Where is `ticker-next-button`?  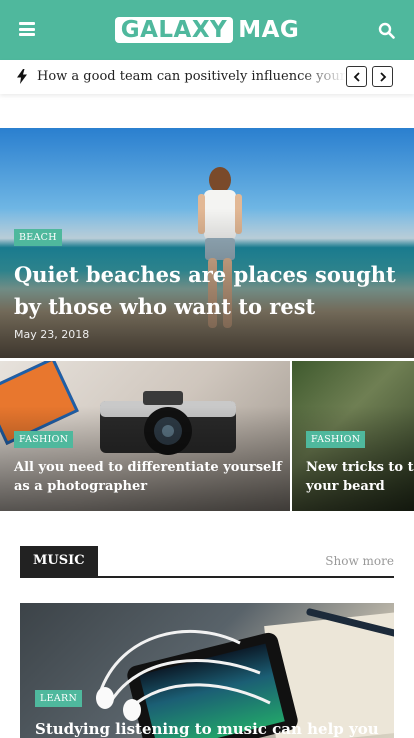
ticker-next-button is located at coordinates (382, 76).